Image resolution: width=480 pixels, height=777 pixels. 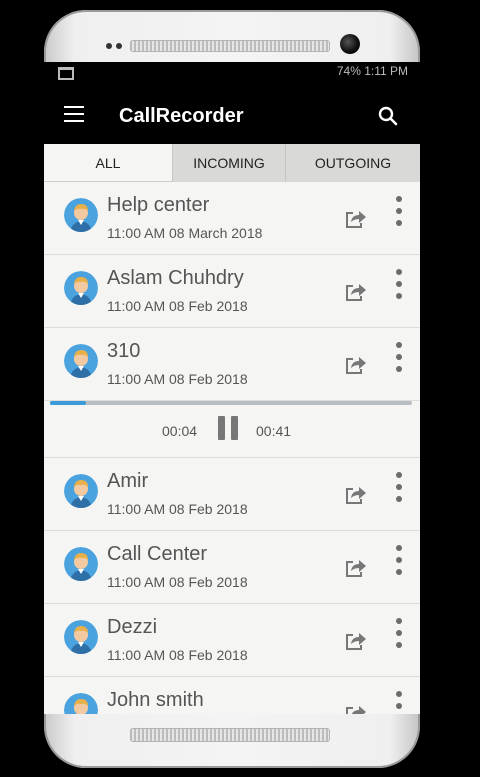 What do you see at coordinates (230, 735) in the screenshot?
I see `bottom-speaker` at bounding box center [230, 735].